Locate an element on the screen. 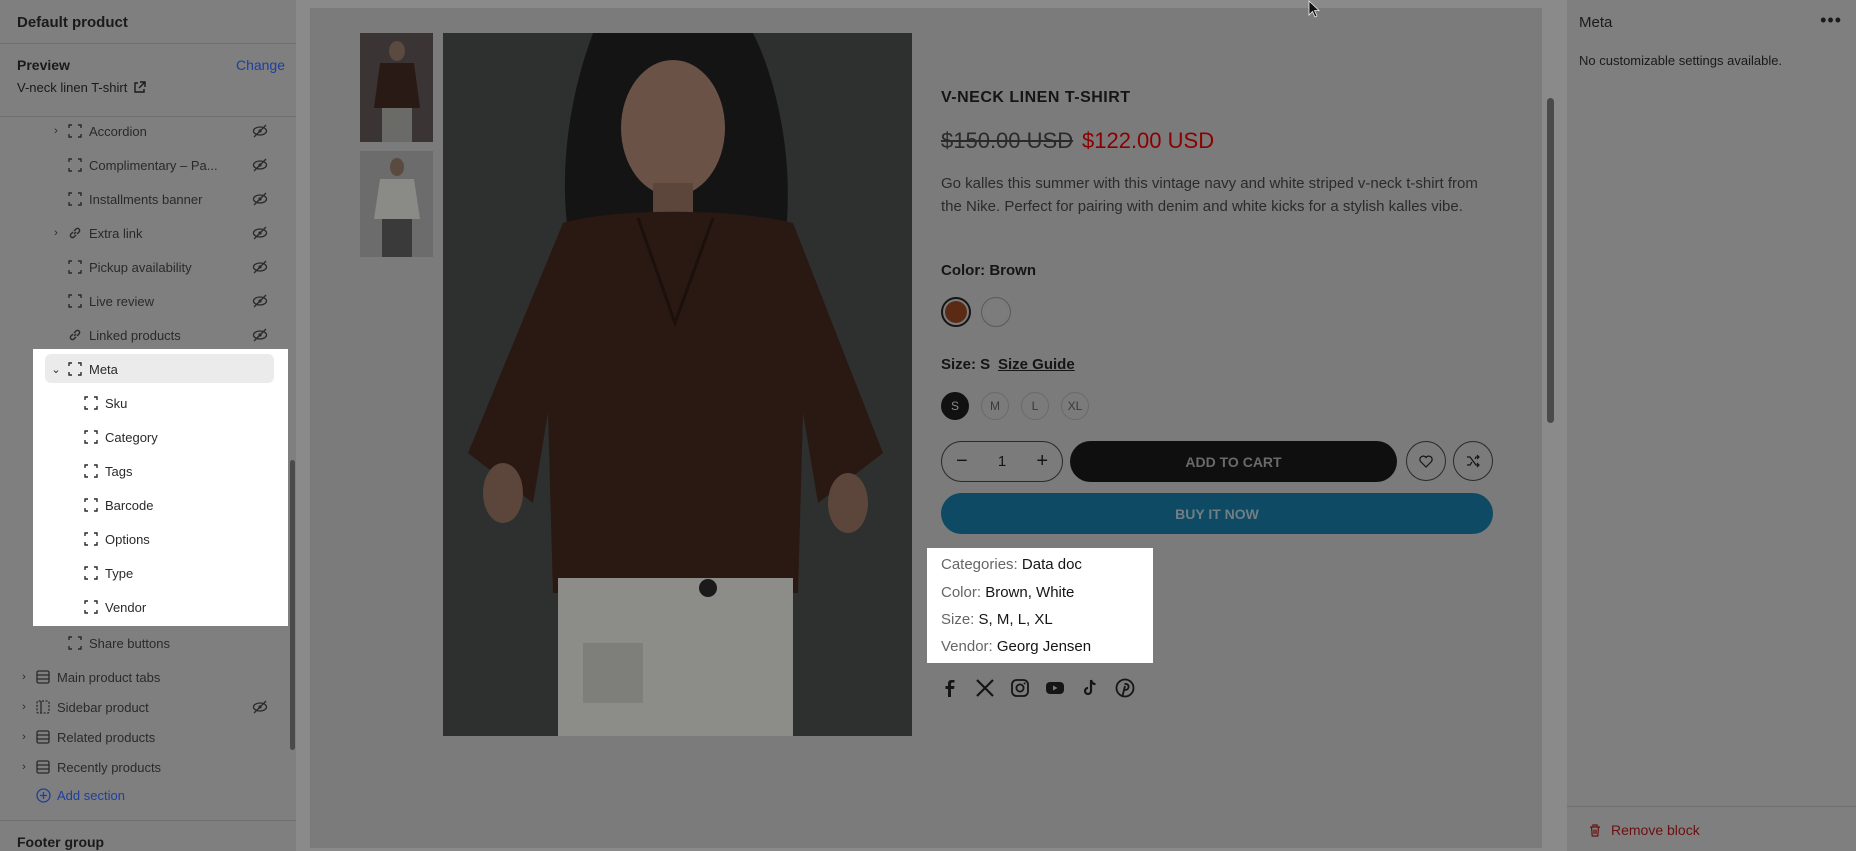 Image resolution: width=1856 pixels, height=851 pixels. sidebar-section-icon is located at coordinates (43, 707).